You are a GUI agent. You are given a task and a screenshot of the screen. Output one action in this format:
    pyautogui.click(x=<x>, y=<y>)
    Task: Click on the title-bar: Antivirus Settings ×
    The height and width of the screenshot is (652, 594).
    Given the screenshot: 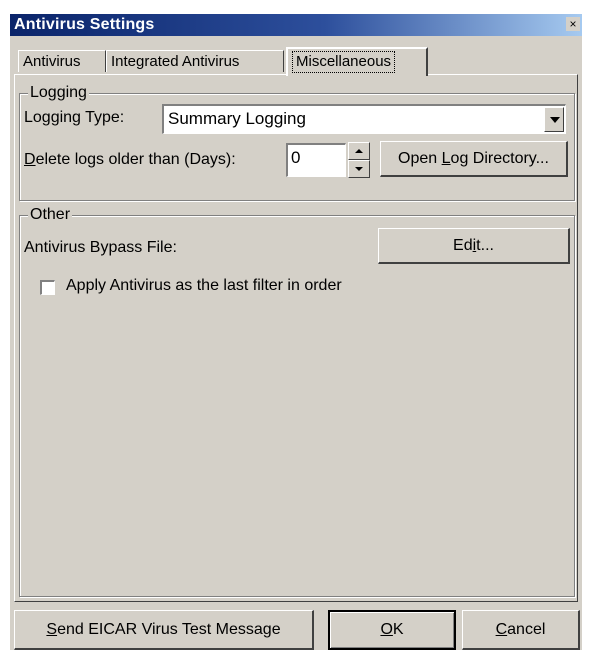 What is the action you would take?
    pyautogui.click(x=296, y=25)
    